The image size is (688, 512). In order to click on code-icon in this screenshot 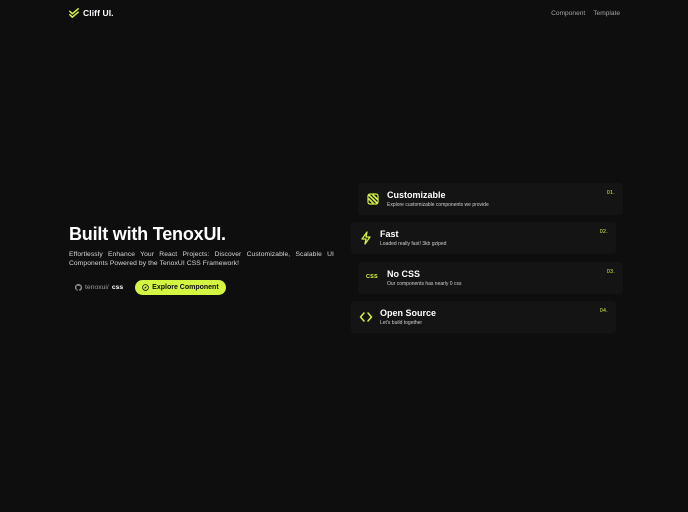, I will do `click(366, 317)`.